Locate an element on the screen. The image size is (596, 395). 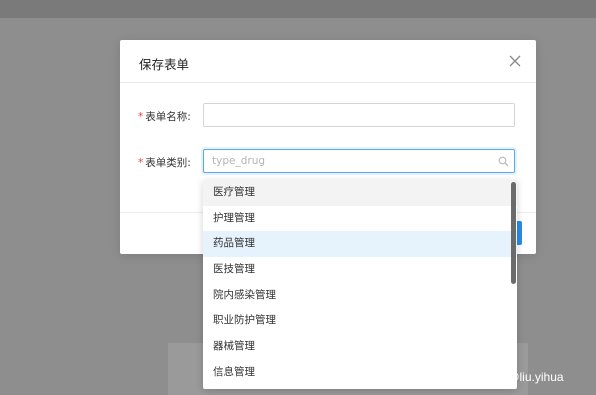
dropdown-option: 护理管理 is located at coordinates (360, 219).